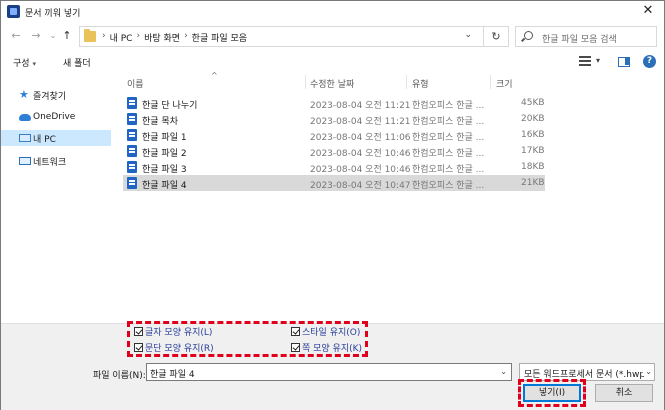  Describe the element at coordinates (36, 36) in the screenshot. I see `forward-arrow-icon: →` at that location.